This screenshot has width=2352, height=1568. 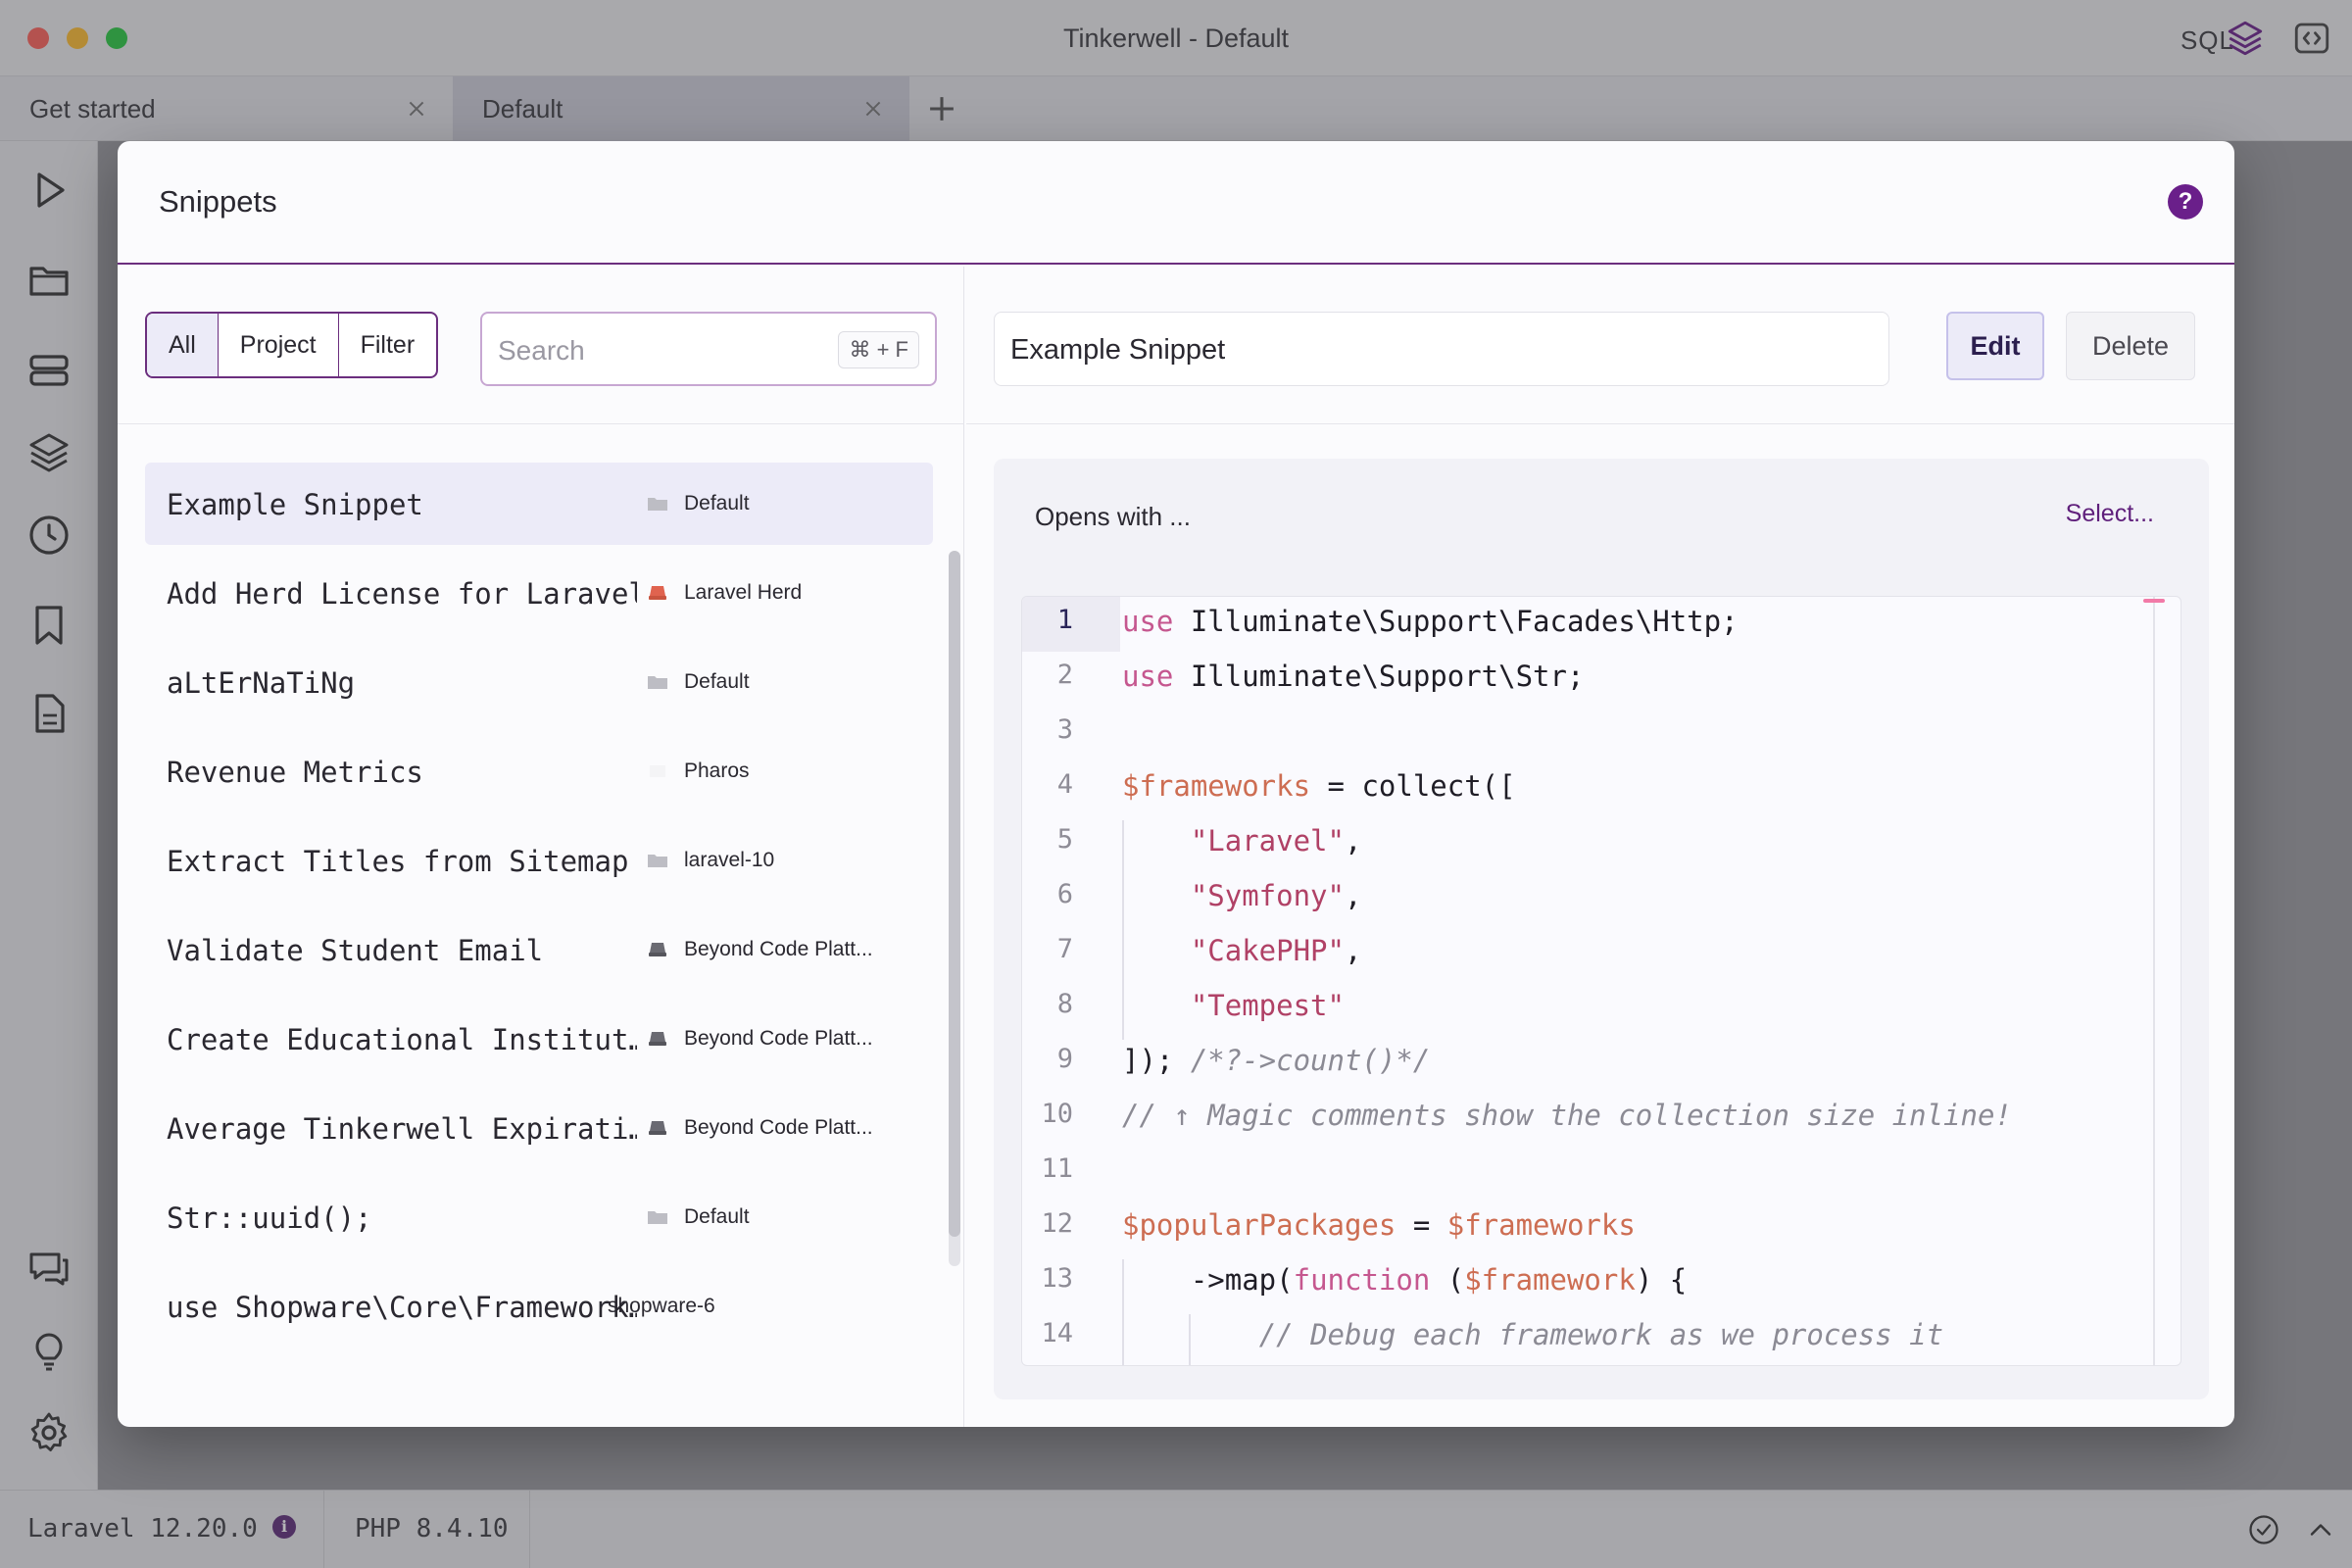 I want to click on scrollbar, so click(x=954, y=908).